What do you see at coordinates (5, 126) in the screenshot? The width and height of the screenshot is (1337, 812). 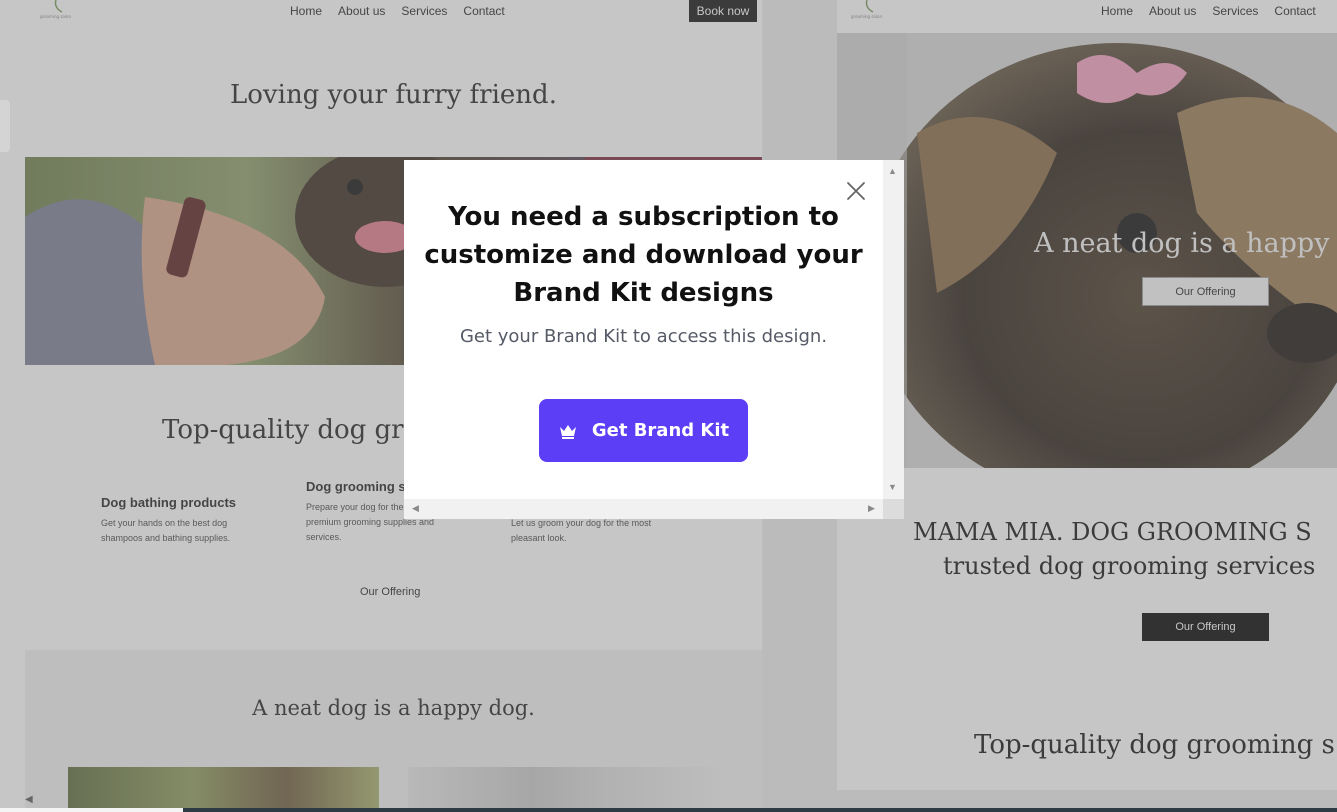 I see `side-tab` at bounding box center [5, 126].